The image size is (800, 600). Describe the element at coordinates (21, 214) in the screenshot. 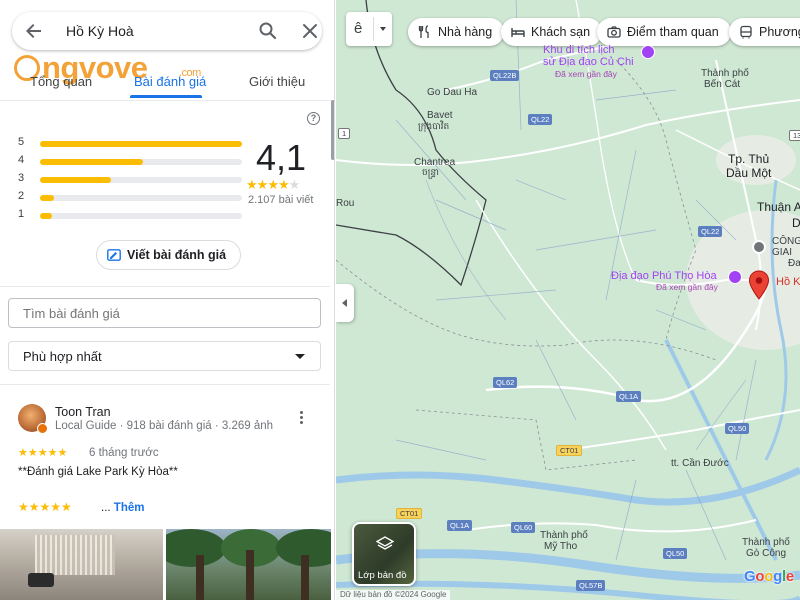

I see `rating-row-label: 1` at that location.